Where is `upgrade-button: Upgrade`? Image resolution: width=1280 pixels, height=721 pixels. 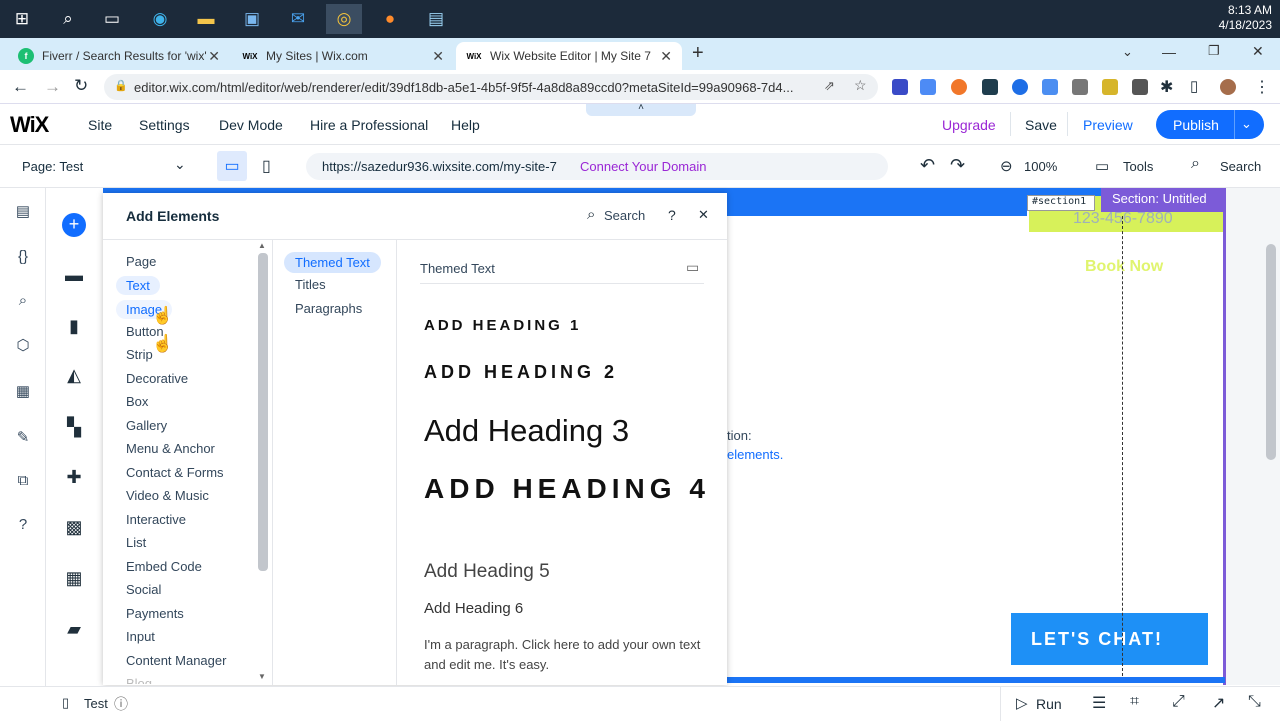 upgrade-button: Upgrade is located at coordinates (969, 125).